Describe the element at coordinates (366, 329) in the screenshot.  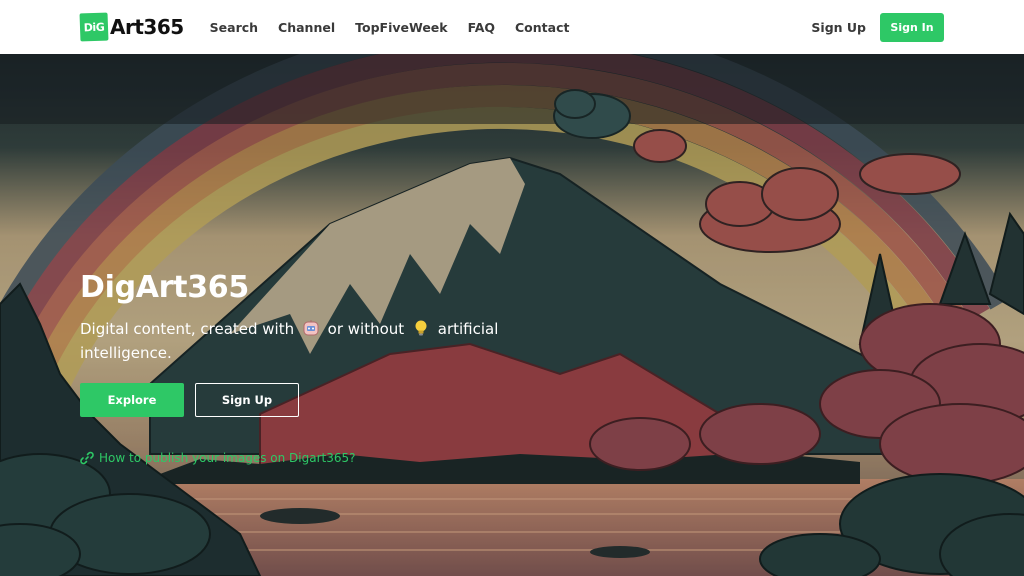
I see `hero-subtitle-part2: or without` at that location.